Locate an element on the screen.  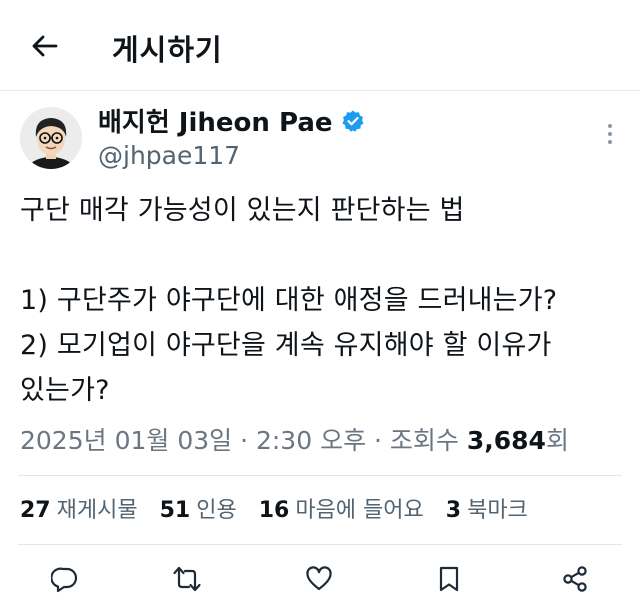
view-unit: 회 is located at coordinates (557, 440).